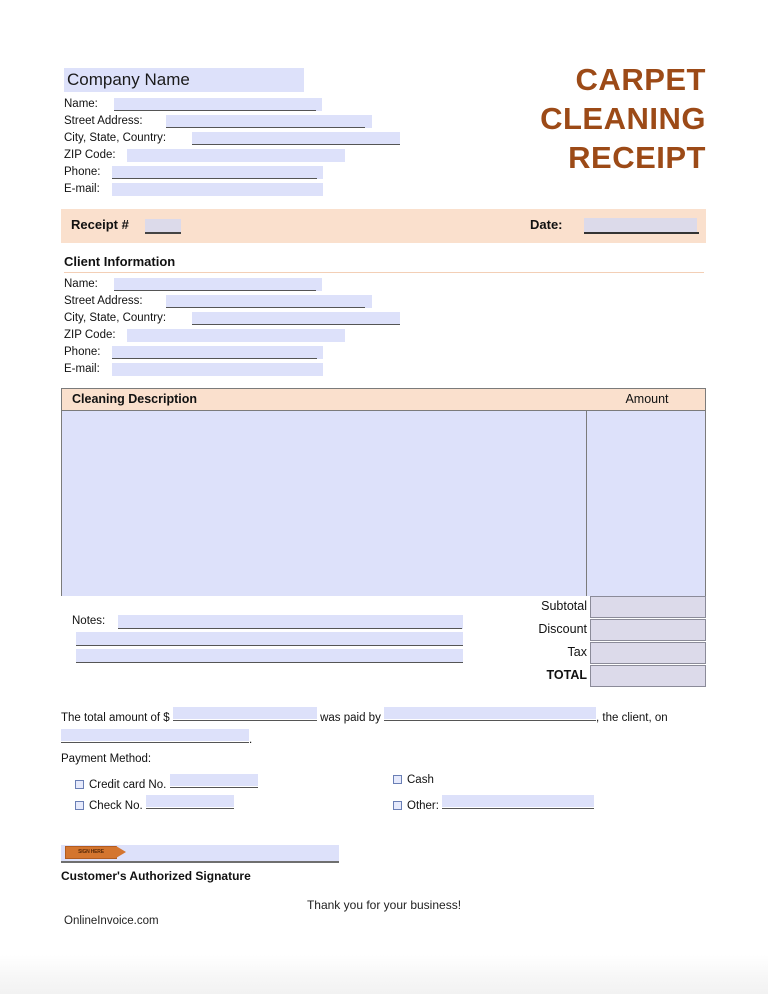 The height and width of the screenshot is (994, 768). I want to click on cash-label: Cash, so click(420, 780).